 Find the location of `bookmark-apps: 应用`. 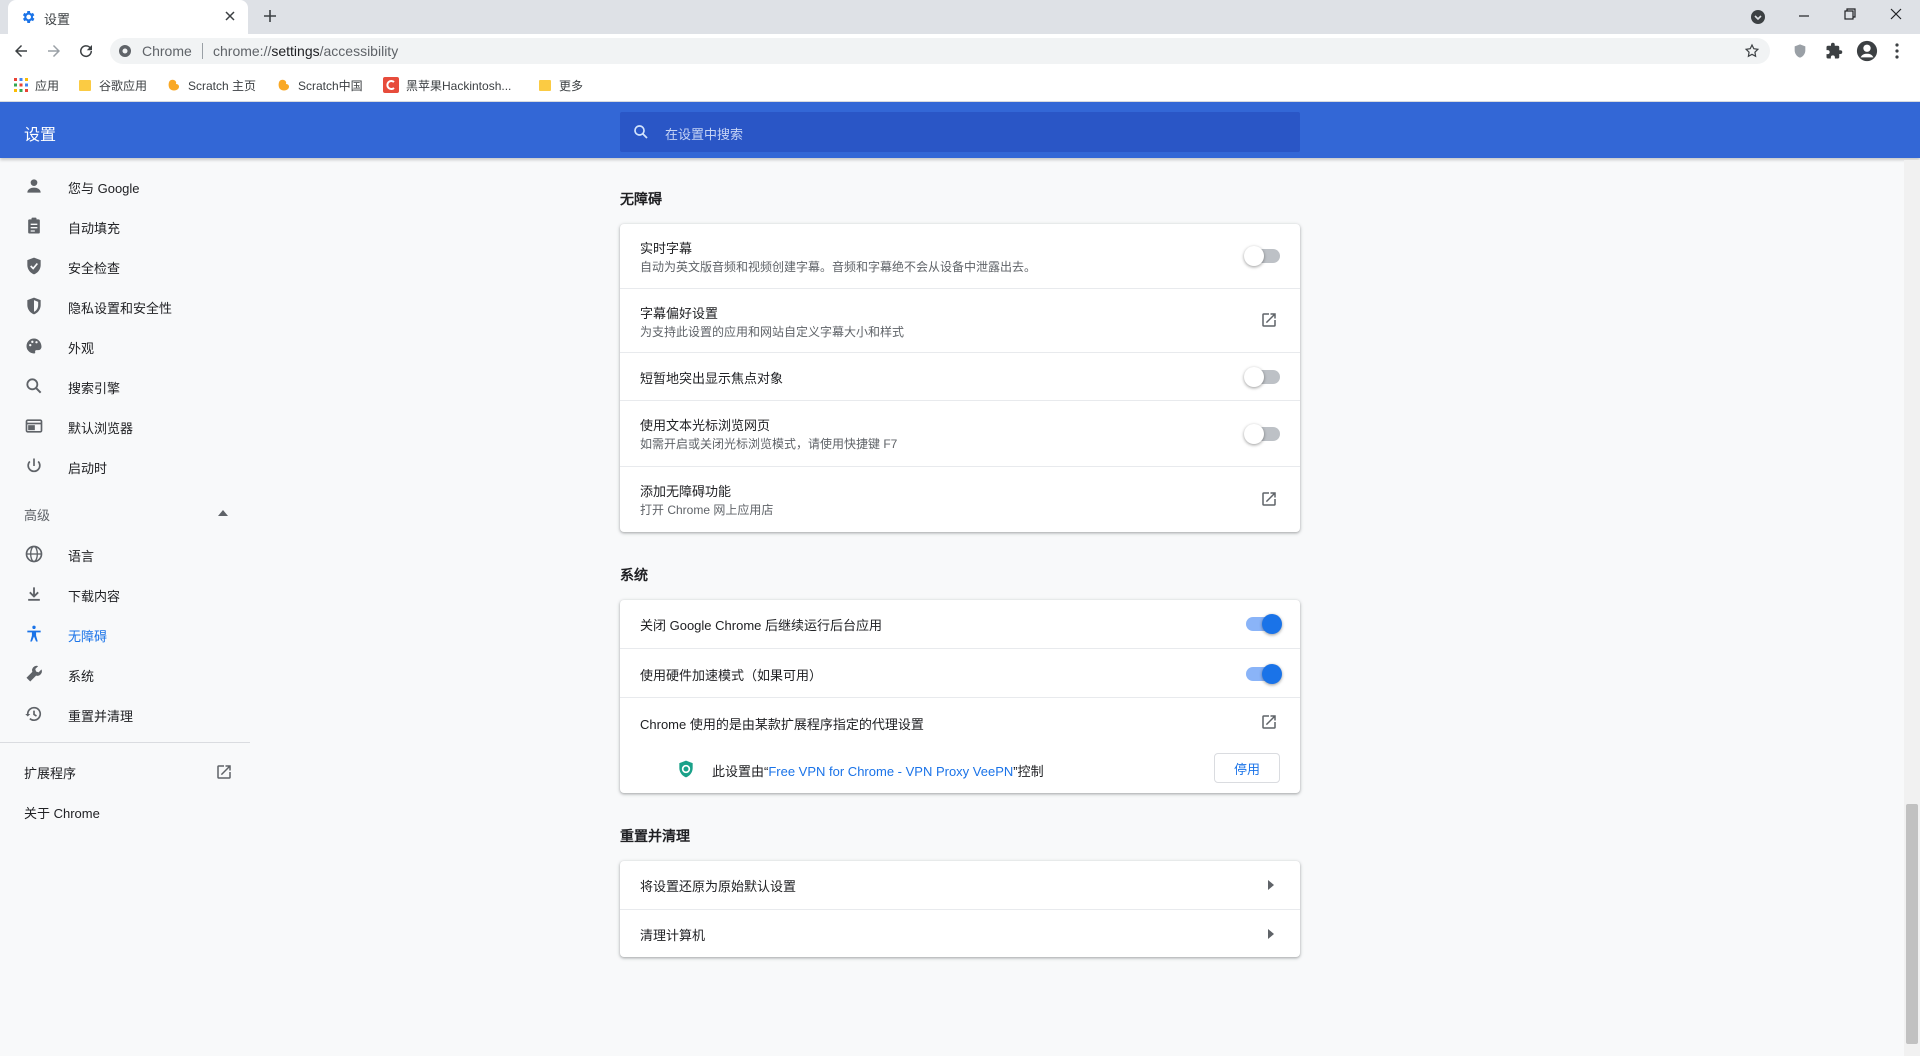

bookmark-apps: 应用 is located at coordinates (36, 85).